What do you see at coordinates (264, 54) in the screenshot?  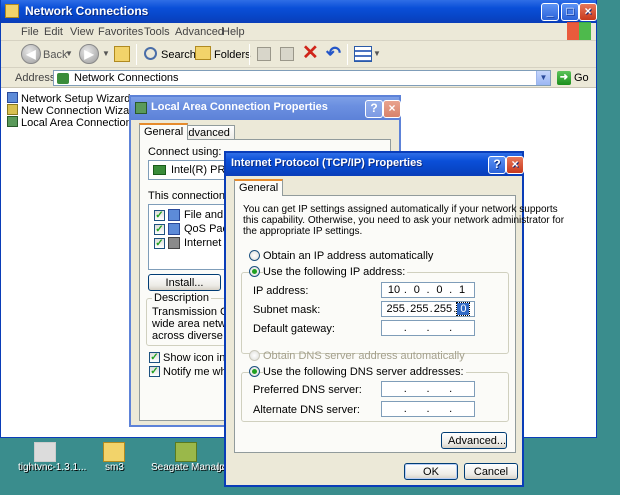 I see `move-to-icon` at bounding box center [264, 54].